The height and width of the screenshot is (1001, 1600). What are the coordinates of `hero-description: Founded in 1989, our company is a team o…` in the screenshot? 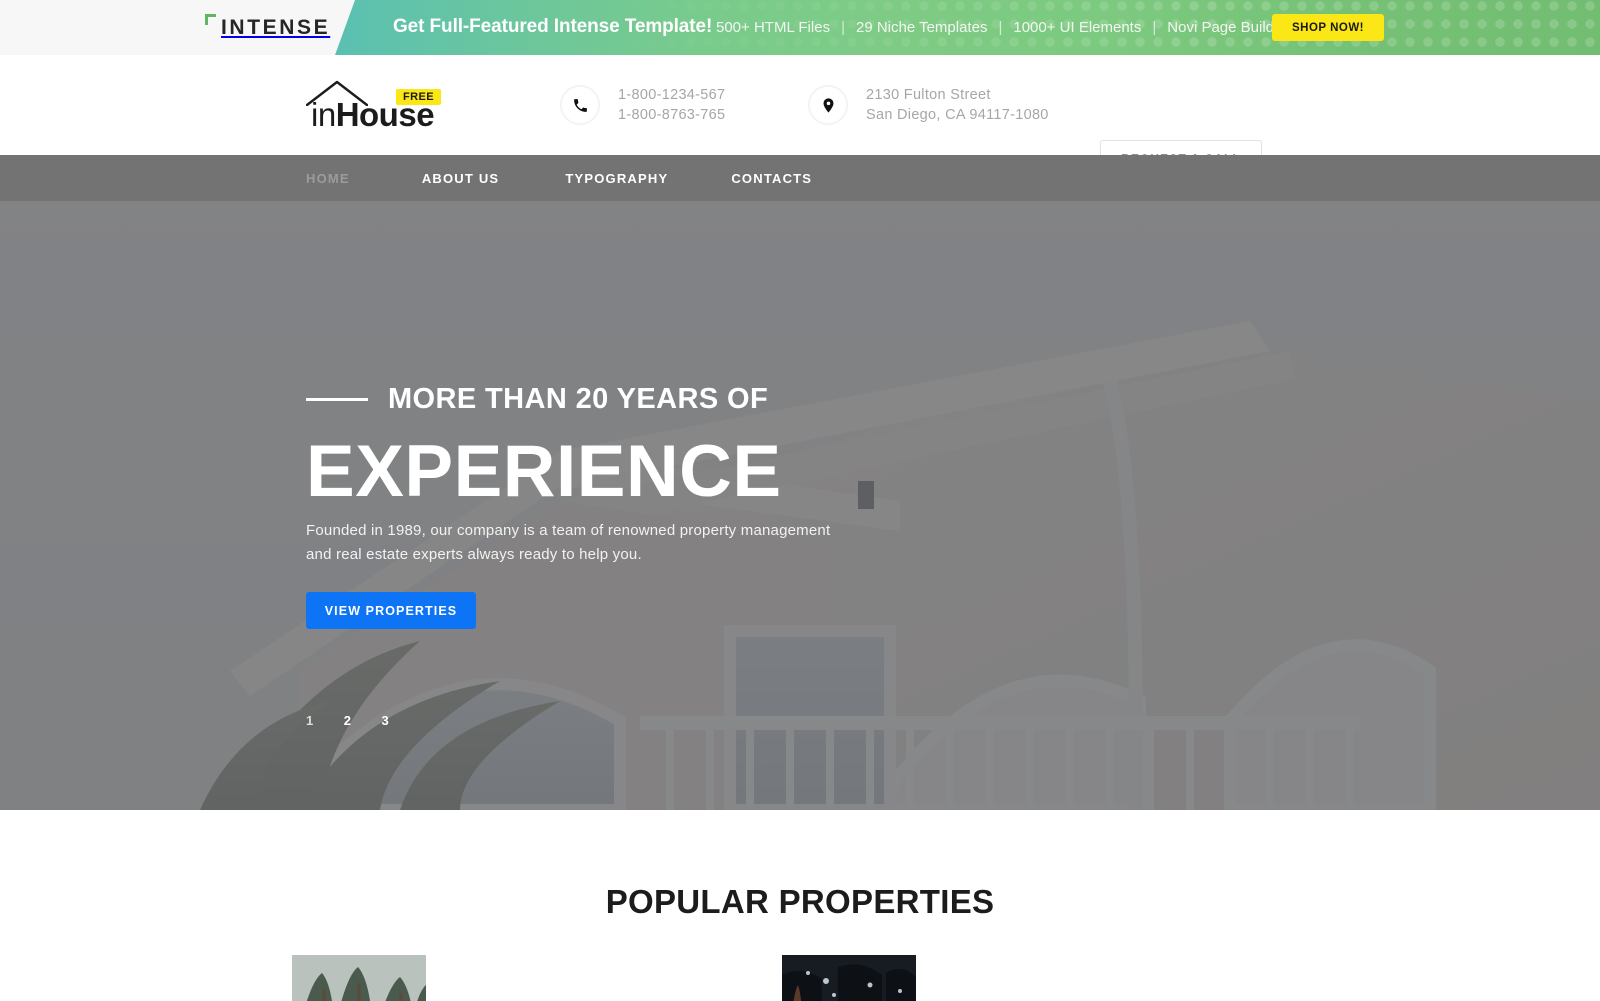 It's located at (568, 543).